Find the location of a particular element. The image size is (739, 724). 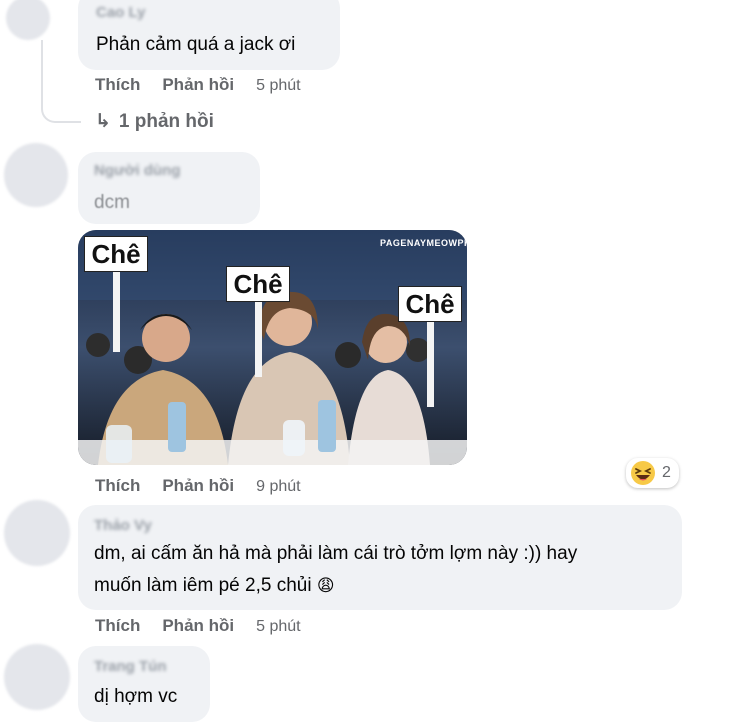

comment-timestamp: 9 phút is located at coordinates (278, 487).